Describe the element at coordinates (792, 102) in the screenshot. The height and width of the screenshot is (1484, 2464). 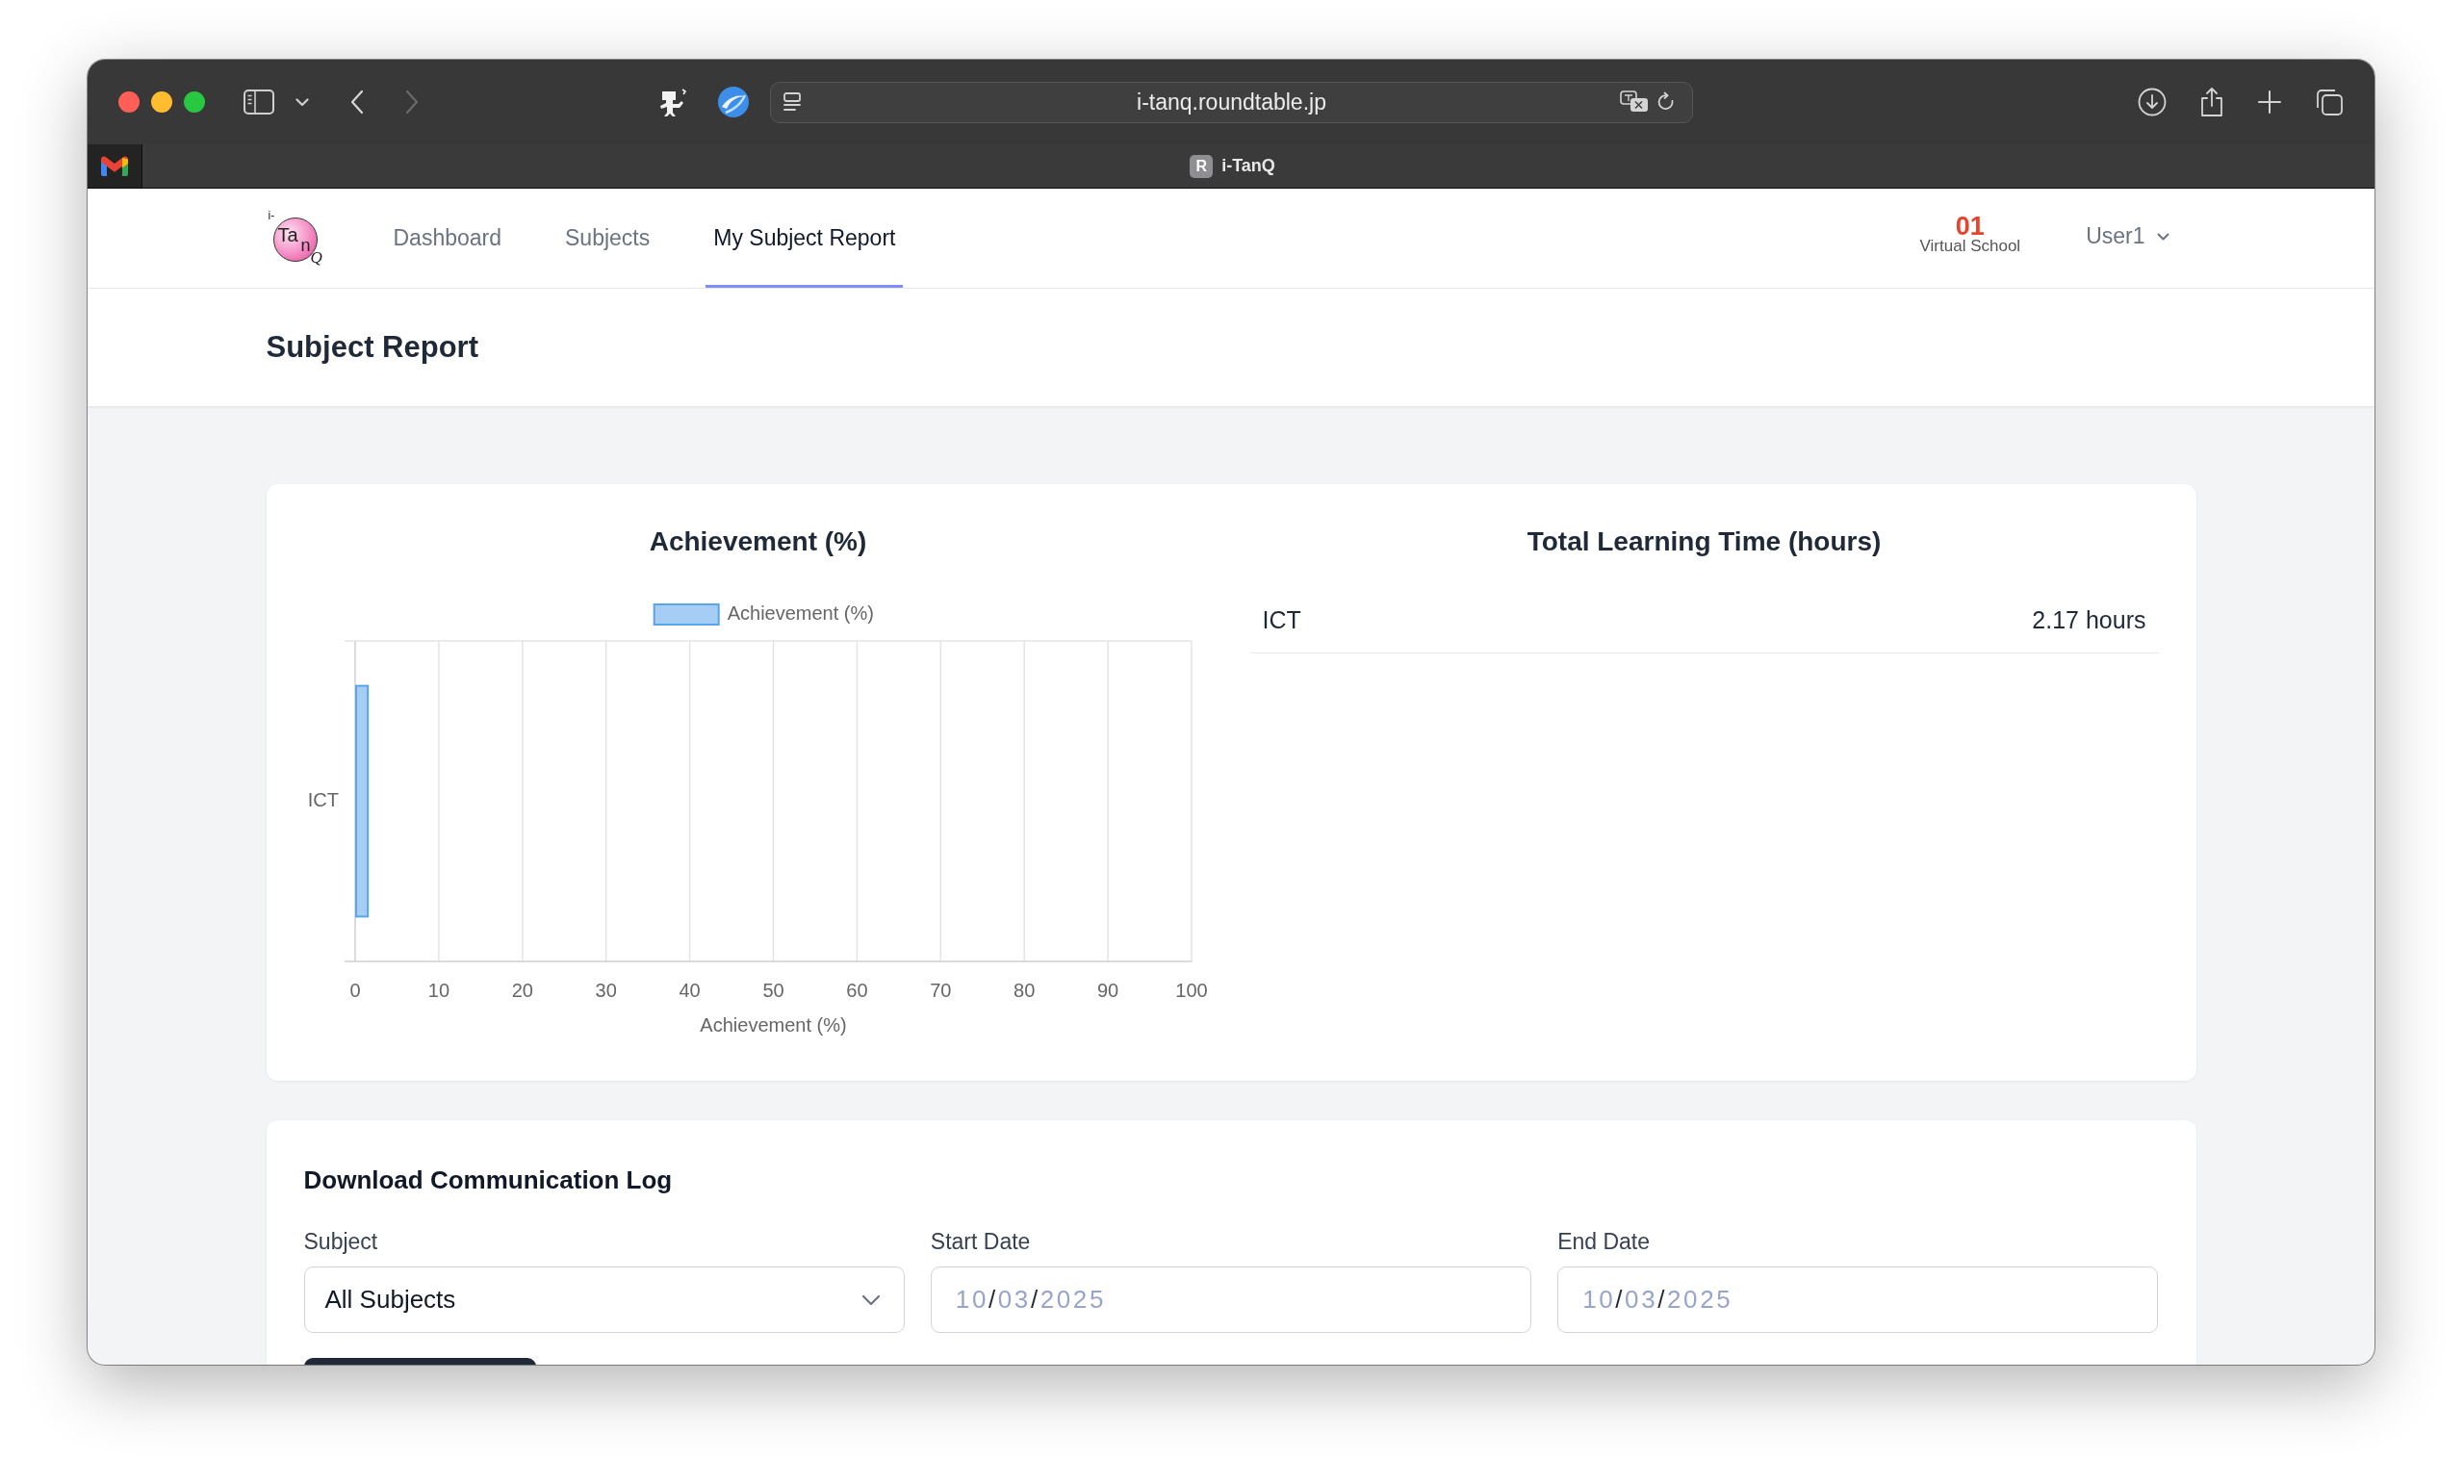
I see `page-lines-icon` at that location.